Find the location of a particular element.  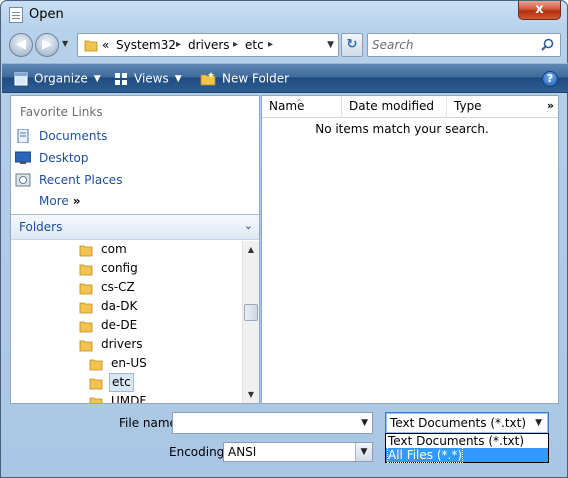

new-folder-button: New Folder is located at coordinates (245, 79).